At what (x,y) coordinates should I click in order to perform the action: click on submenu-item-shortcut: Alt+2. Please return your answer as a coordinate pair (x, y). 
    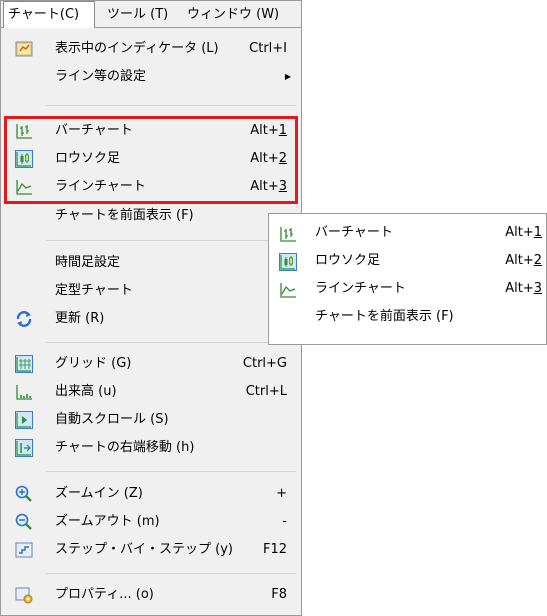
    Looking at the image, I should click on (523, 260).